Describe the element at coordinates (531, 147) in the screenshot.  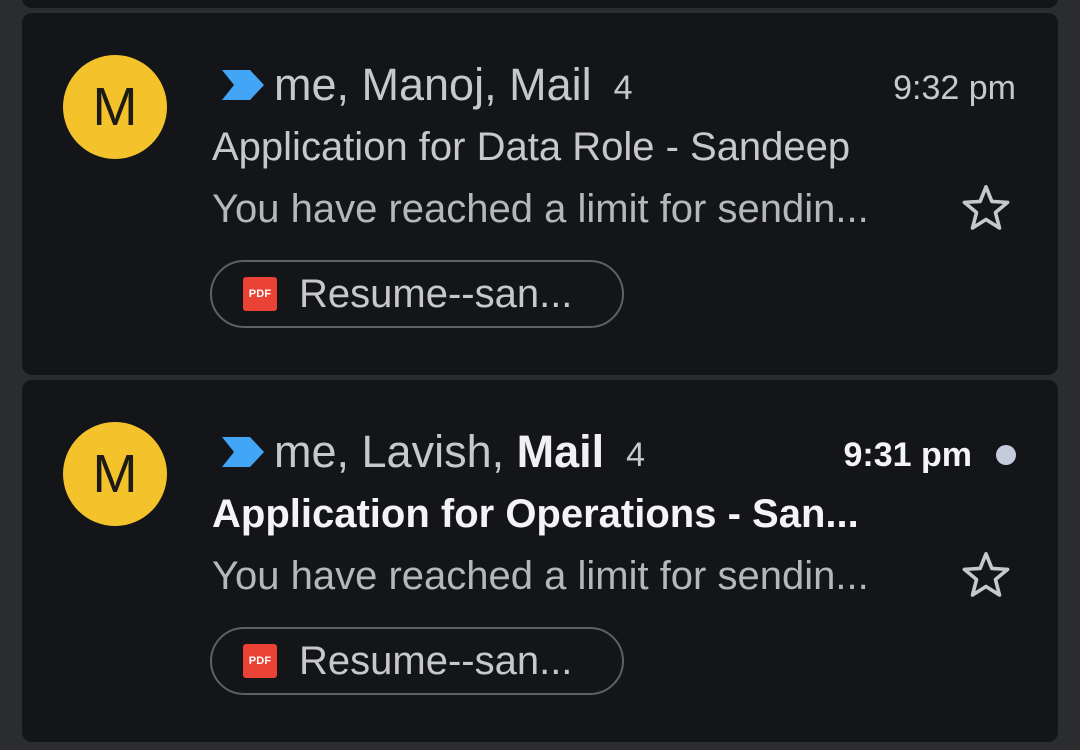
I see `email-subject: Application for Data Role - Sandeep` at that location.